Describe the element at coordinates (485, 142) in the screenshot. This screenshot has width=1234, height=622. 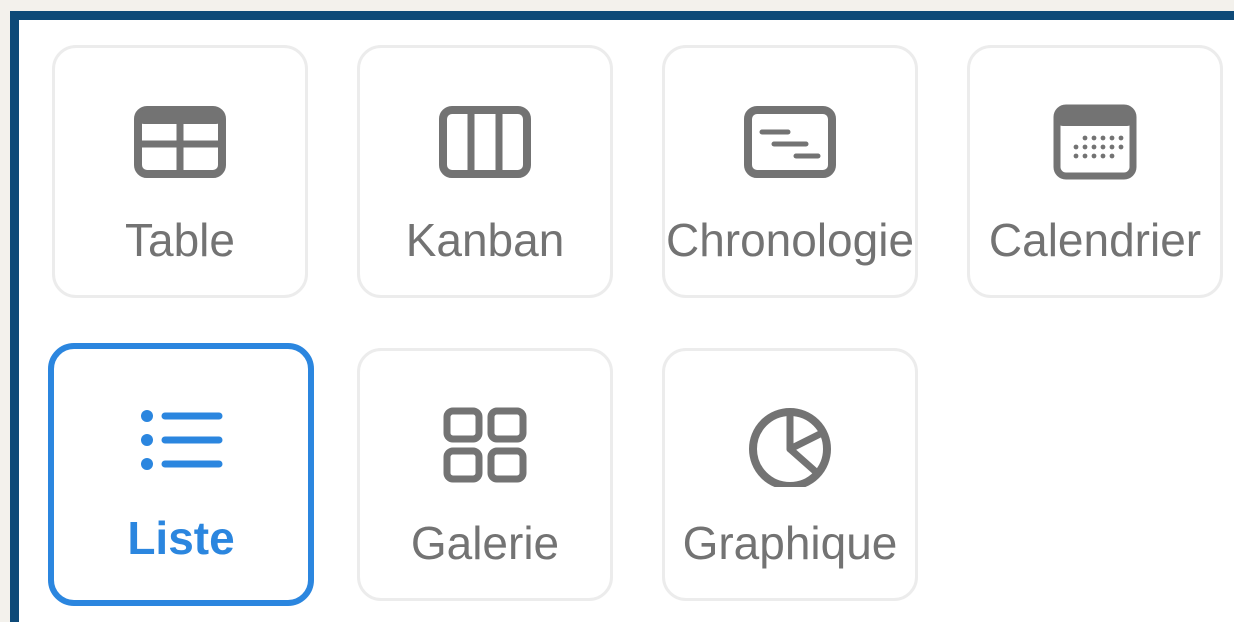
I see `kanban-icon` at that location.